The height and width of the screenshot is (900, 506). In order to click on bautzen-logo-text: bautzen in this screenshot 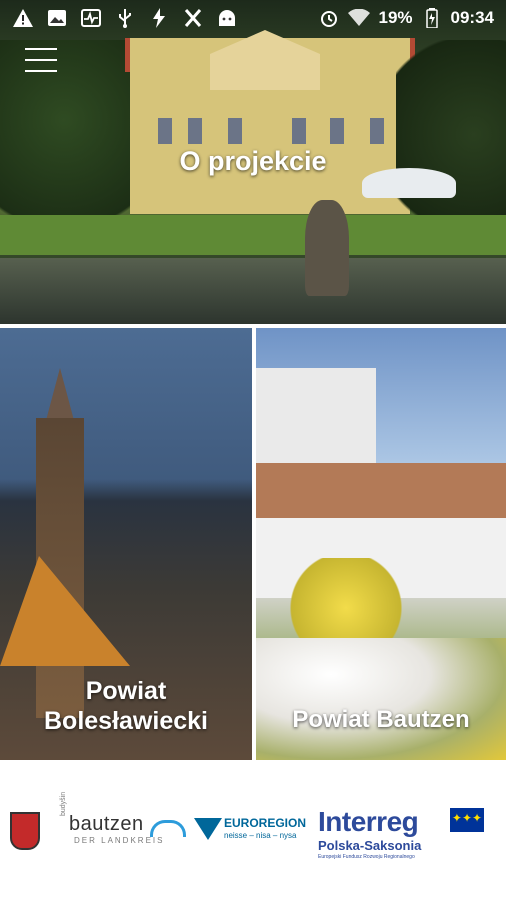, I will do `click(106, 824)`.